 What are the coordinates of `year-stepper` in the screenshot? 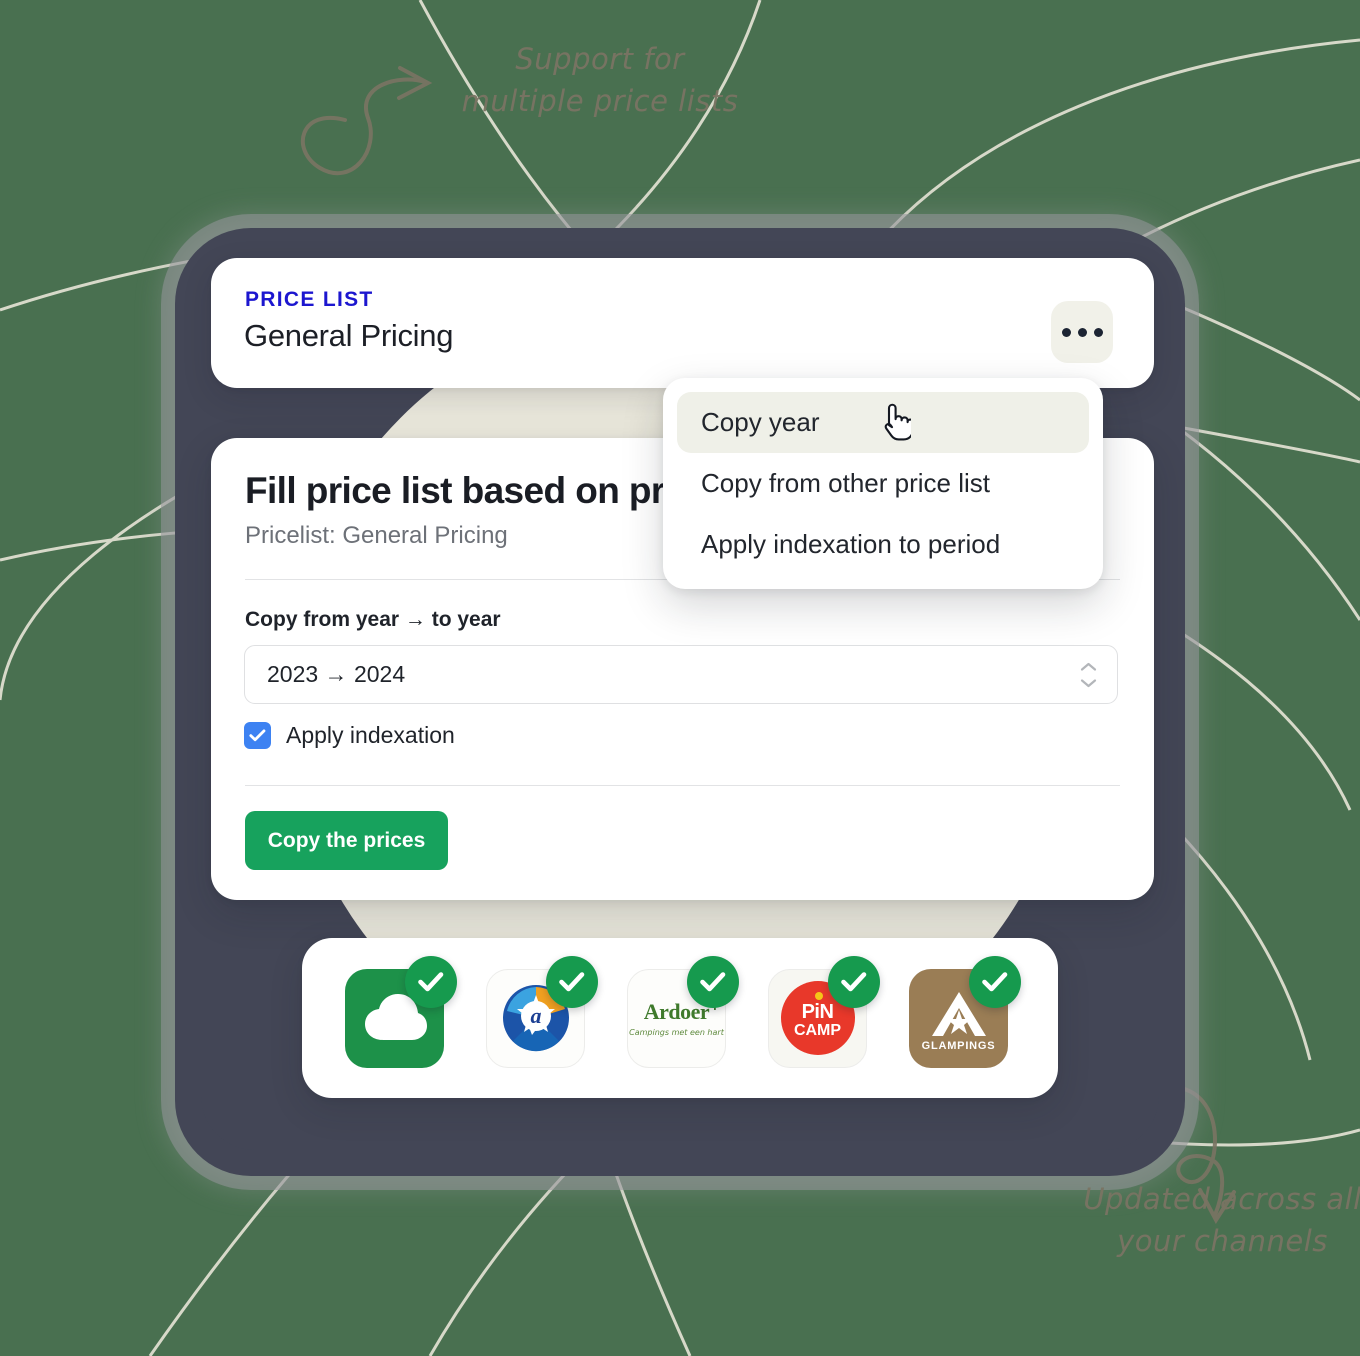 It's located at (1088, 674).